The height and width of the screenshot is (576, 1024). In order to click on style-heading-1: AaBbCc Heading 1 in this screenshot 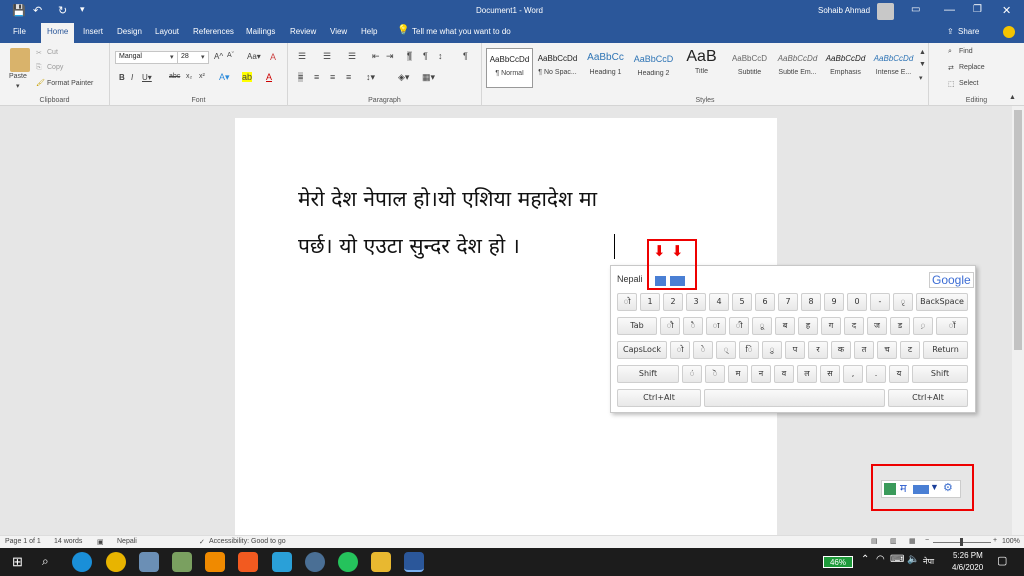, I will do `click(605, 68)`.